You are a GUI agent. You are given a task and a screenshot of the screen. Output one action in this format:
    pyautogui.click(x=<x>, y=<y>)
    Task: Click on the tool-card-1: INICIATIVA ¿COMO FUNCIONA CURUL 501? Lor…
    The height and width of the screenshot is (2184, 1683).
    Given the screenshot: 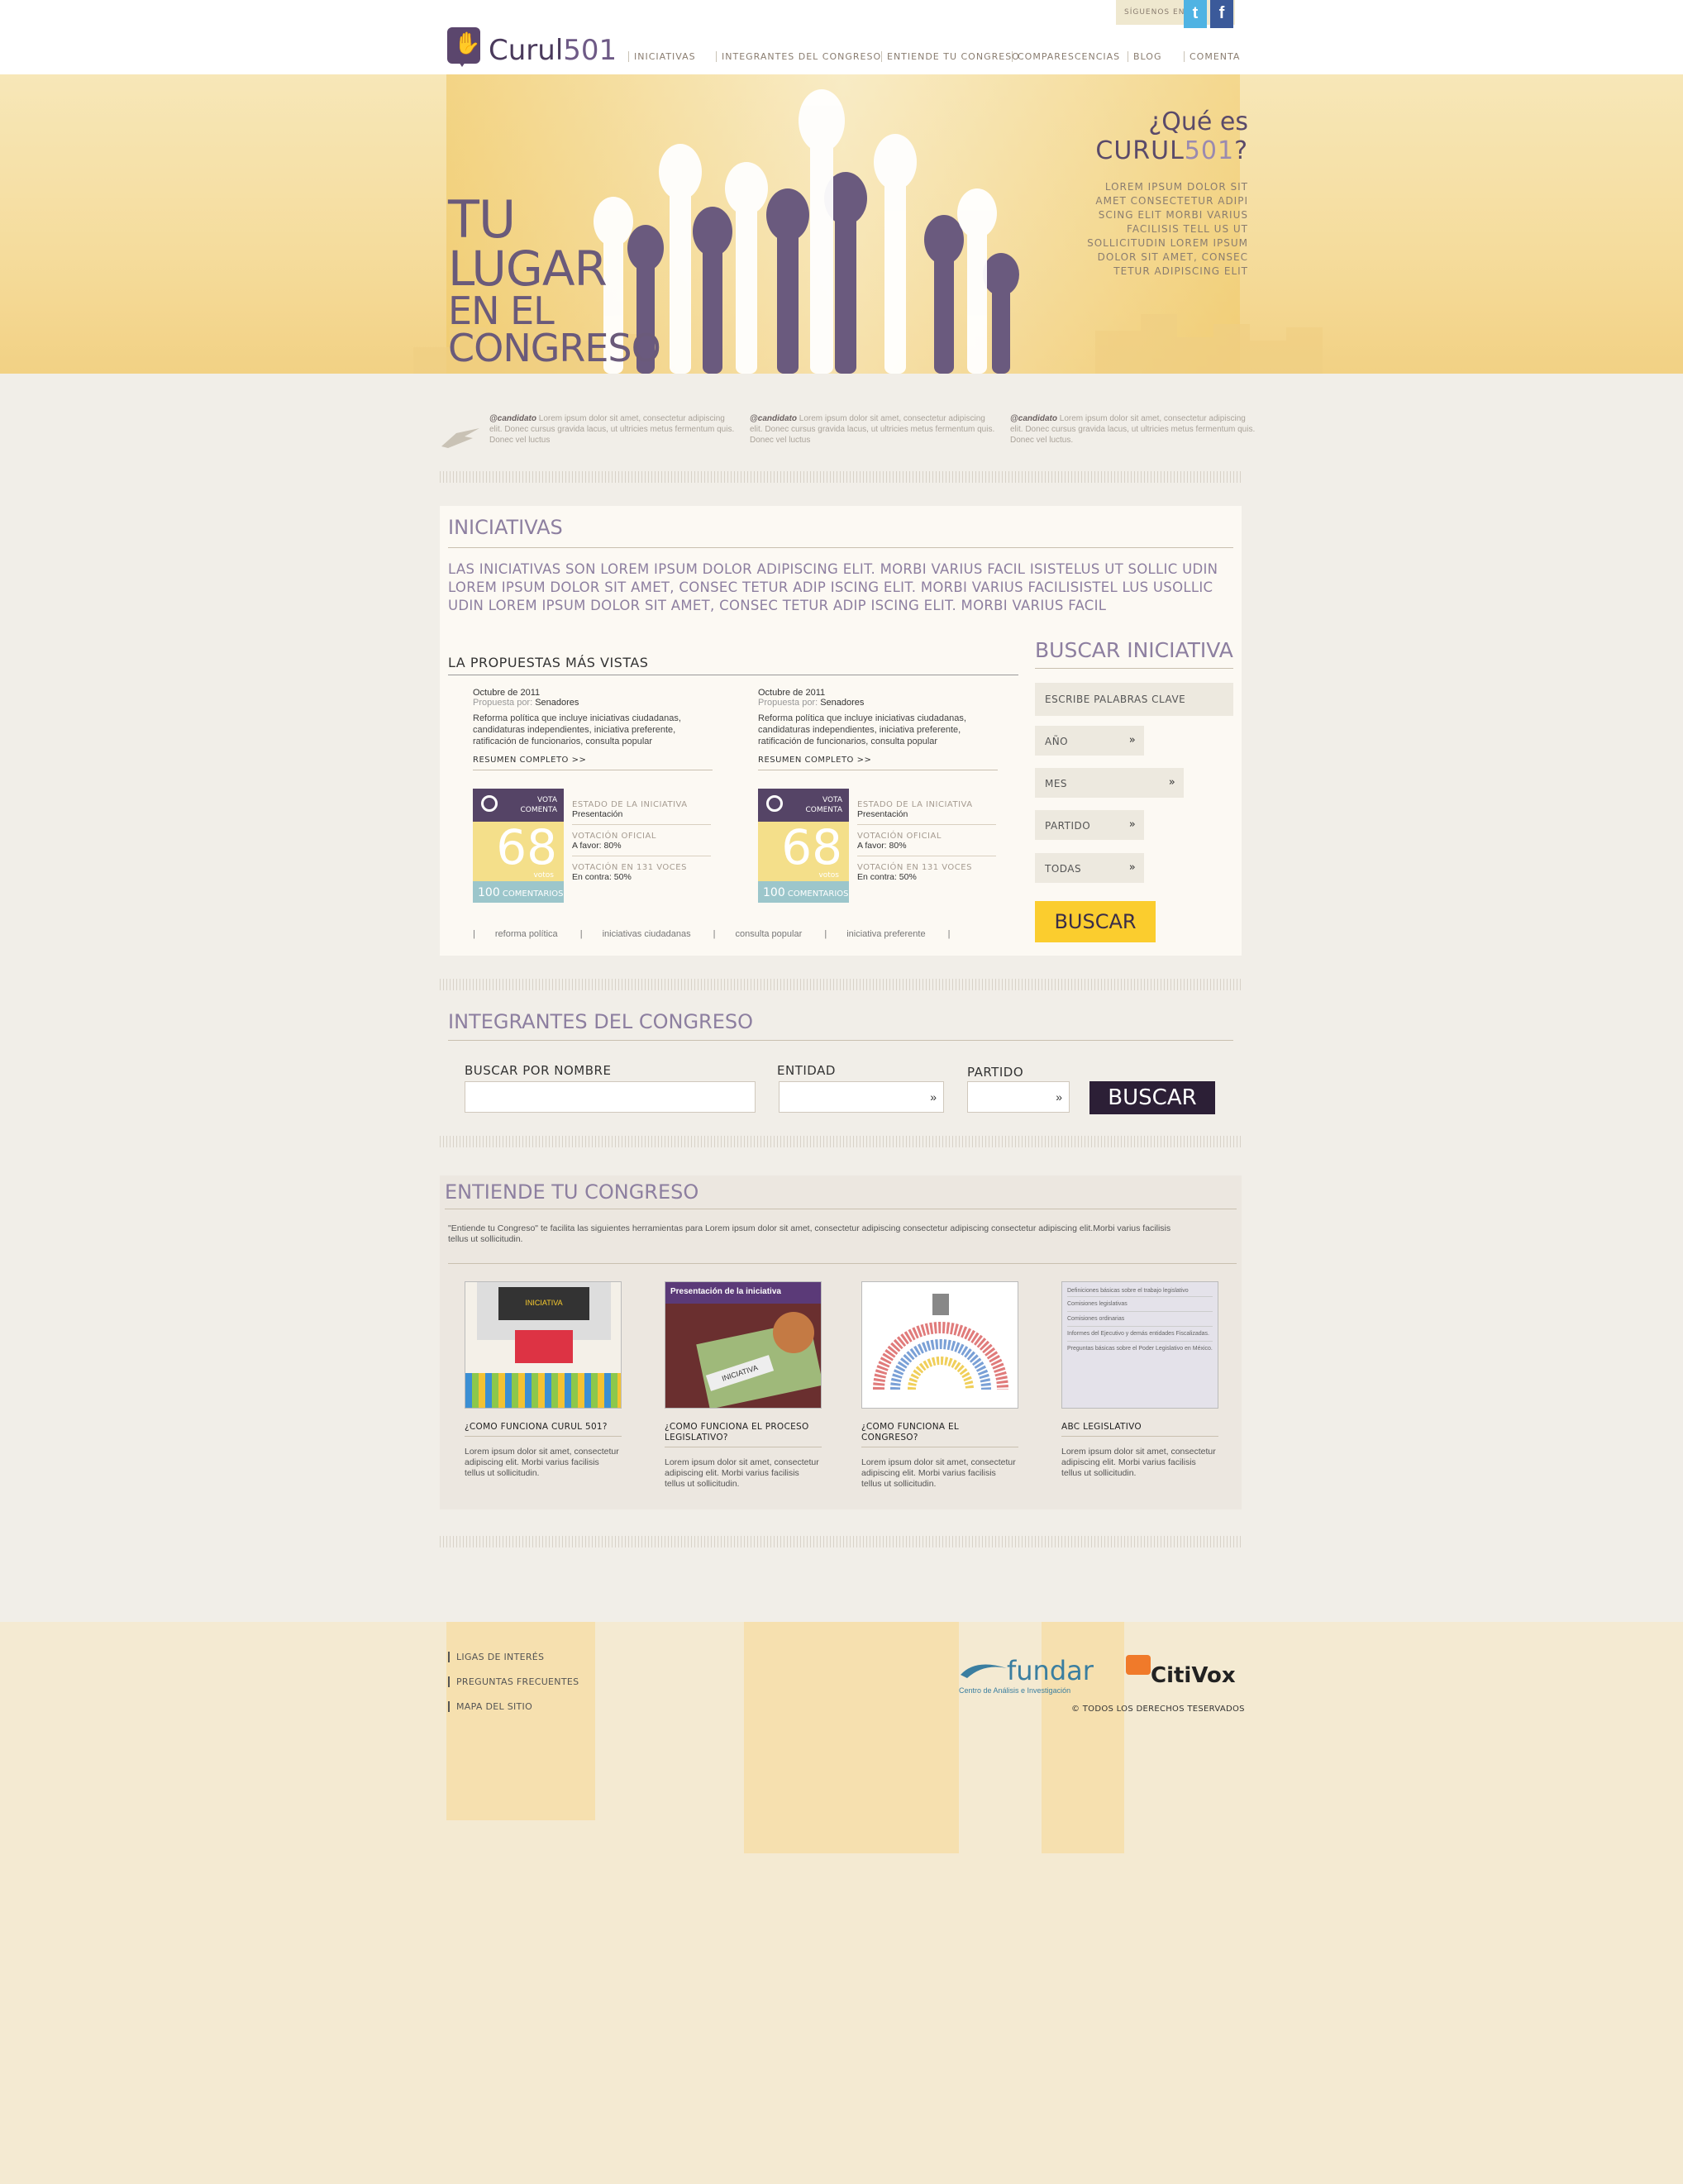 What is the action you would take?
    pyautogui.click(x=543, y=1380)
    